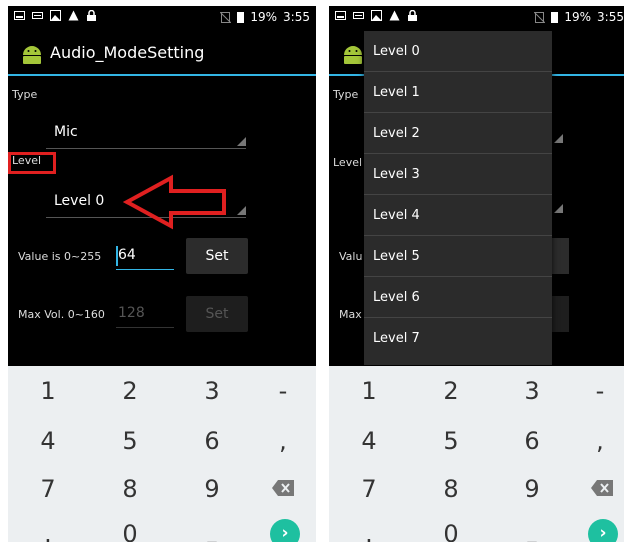 Image resolution: width=624 pixels, height=545 pixels. Describe the element at coordinates (146, 133) in the screenshot. I see `type-spinner: Mic` at that location.